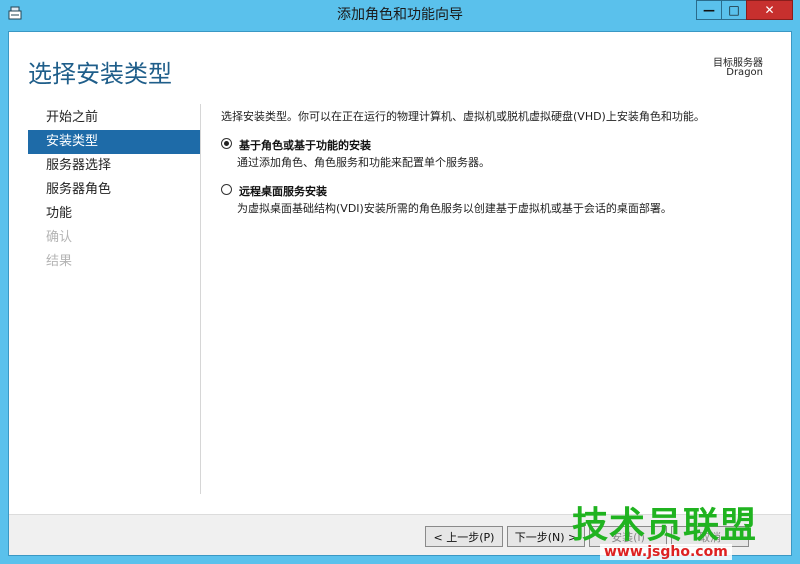 The image size is (800, 564). What do you see at coordinates (744, 72) in the screenshot?
I see `target-server-value: Dragon` at bounding box center [744, 72].